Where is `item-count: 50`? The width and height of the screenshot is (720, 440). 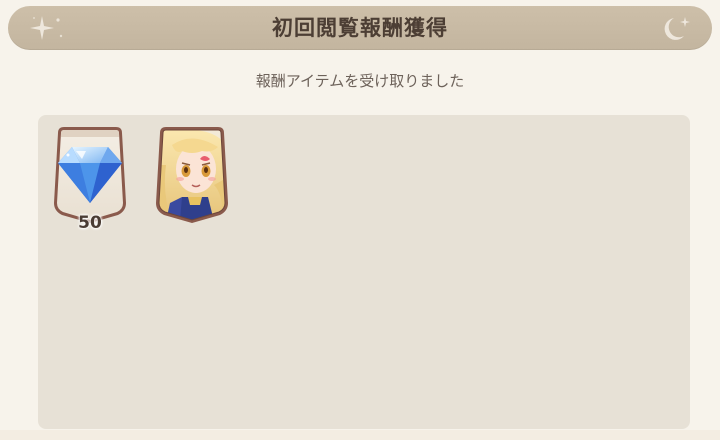
item-count: 50 is located at coordinates (90, 223).